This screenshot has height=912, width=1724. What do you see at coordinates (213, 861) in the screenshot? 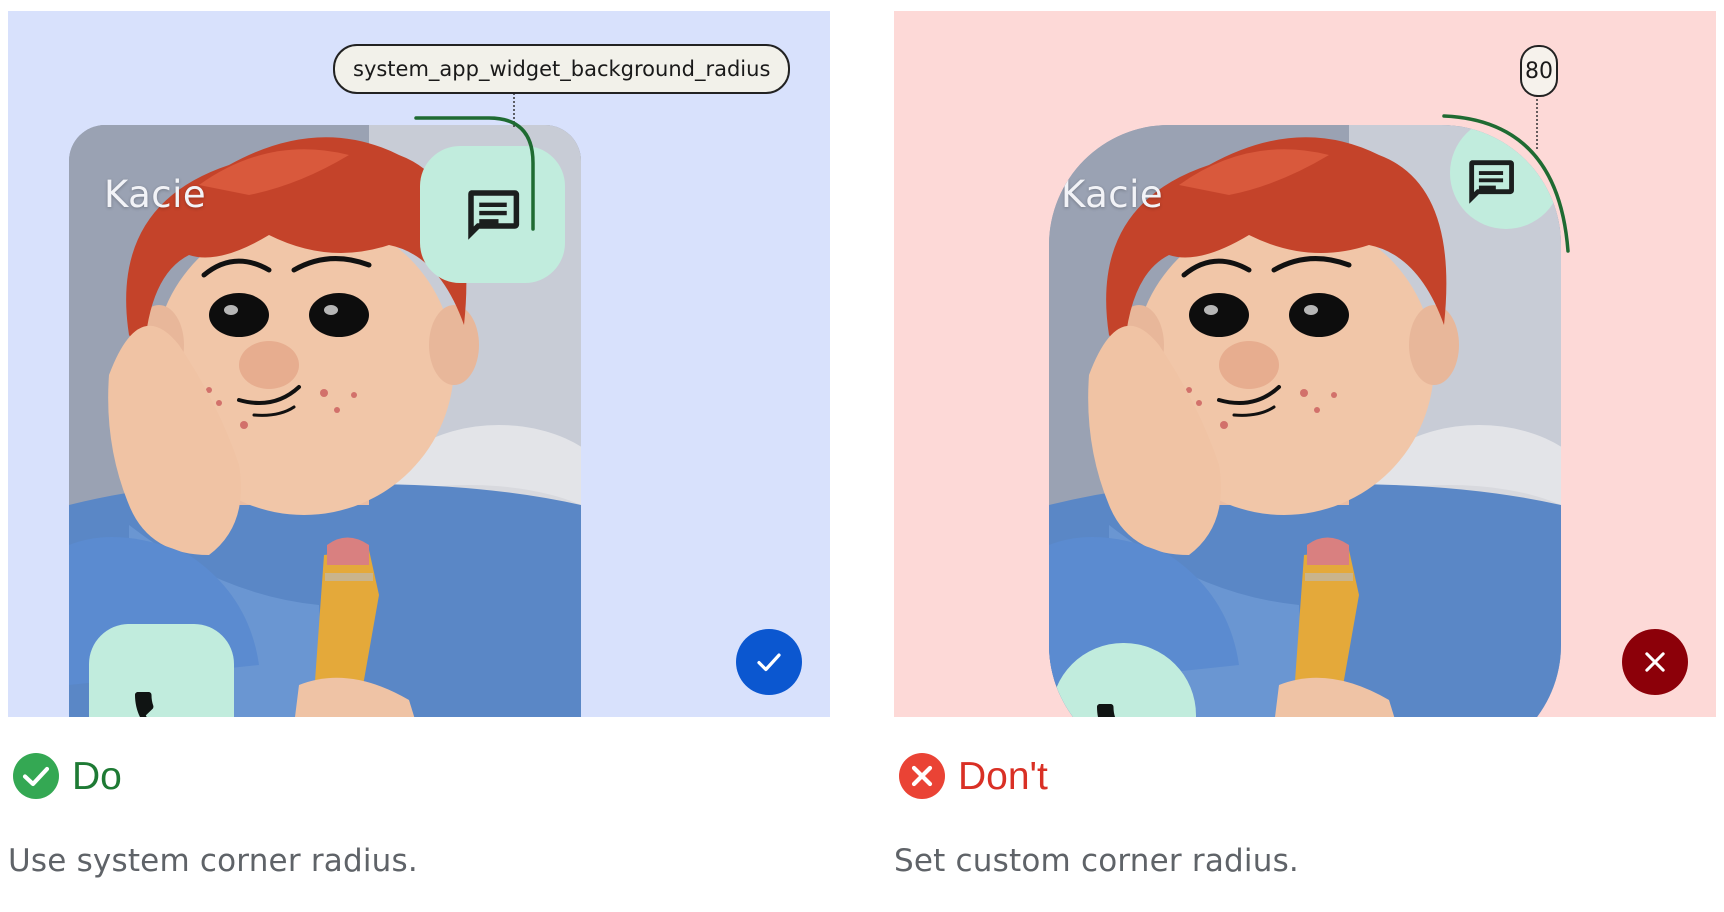
I see `do-caption: Use system corner radius.` at bounding box center [213, 861].